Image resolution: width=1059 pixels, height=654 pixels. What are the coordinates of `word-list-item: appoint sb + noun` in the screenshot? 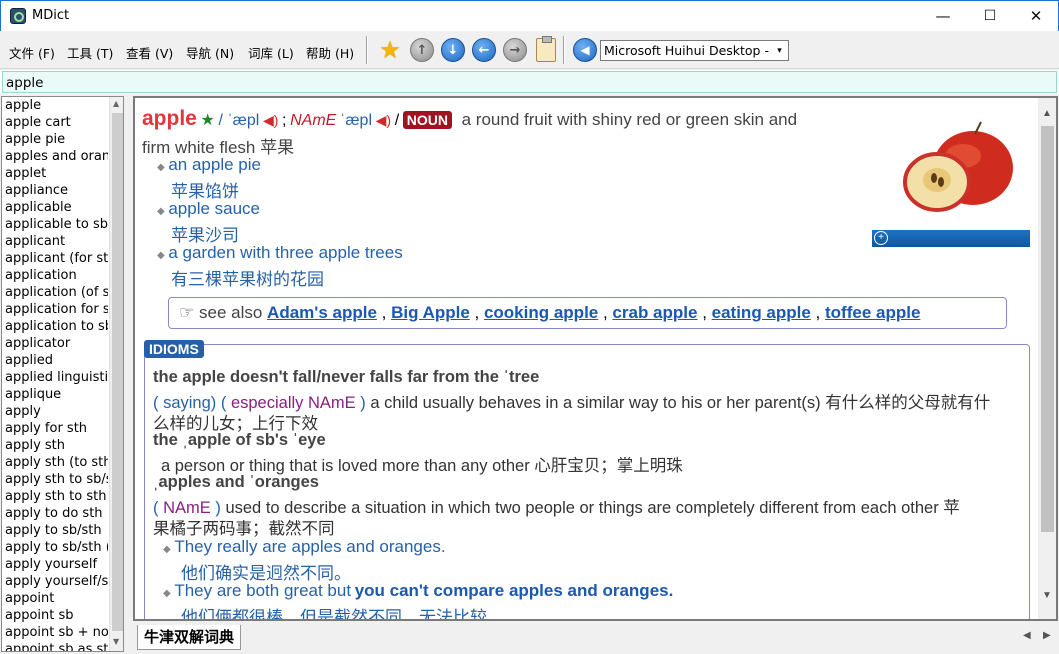 It's located at (55, 632).